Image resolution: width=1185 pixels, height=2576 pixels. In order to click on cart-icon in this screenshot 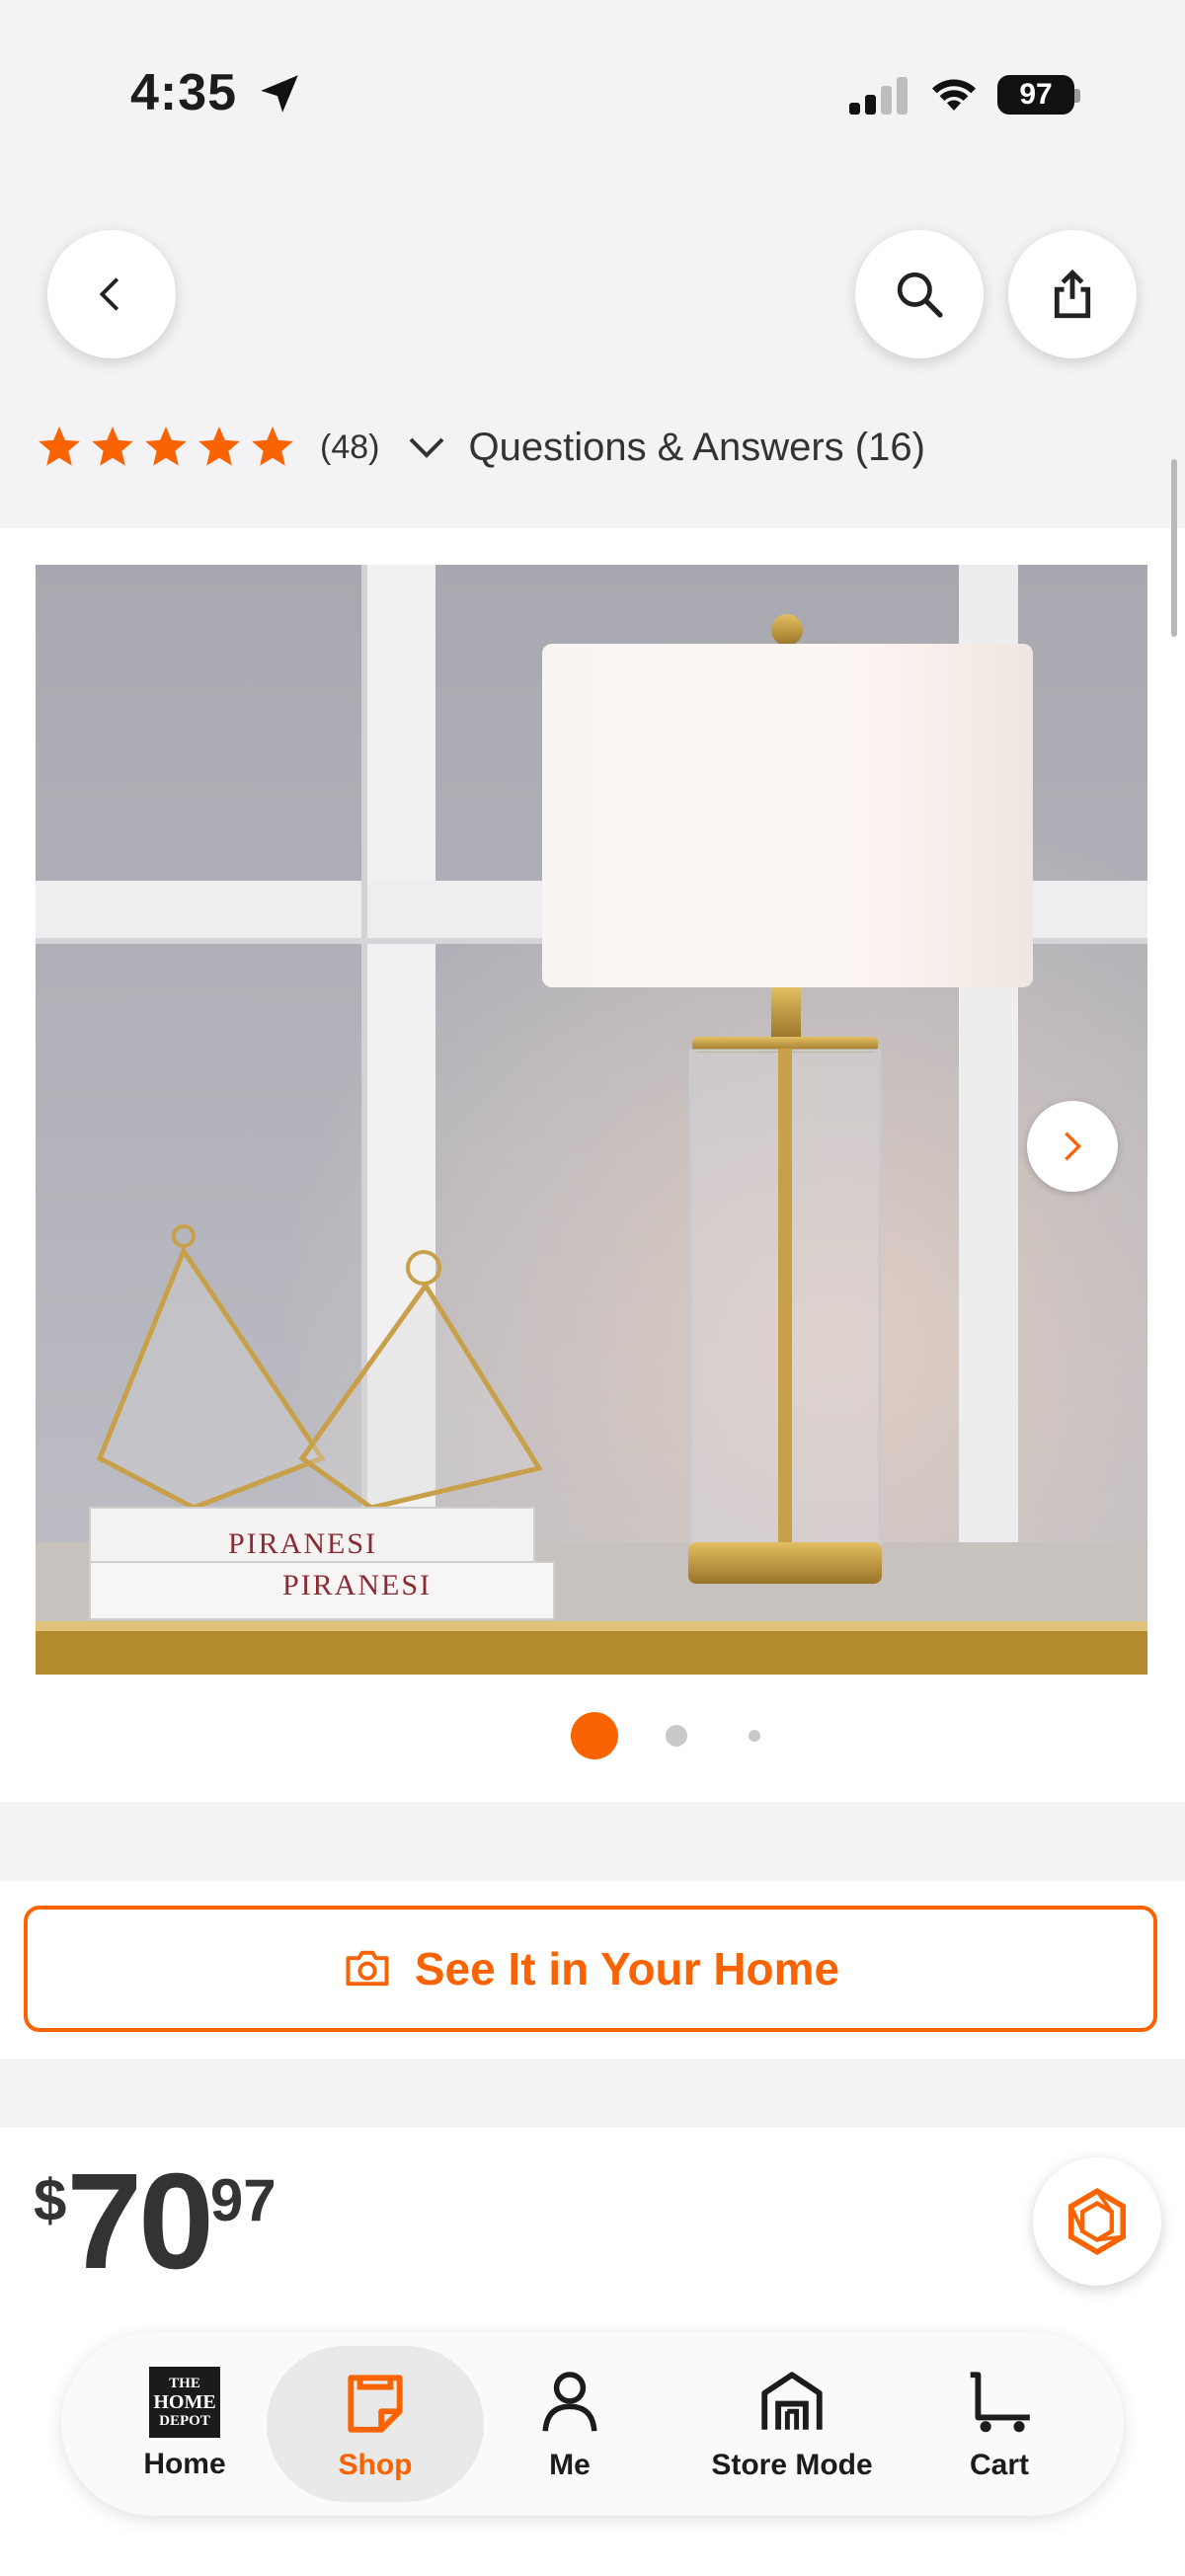, I will do `click(1000, 2402)`.